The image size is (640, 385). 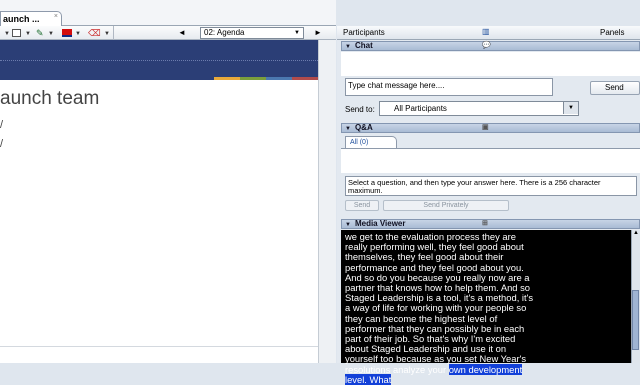 I want to click on document-tab: aunch ... ×, so click(x=31, y=19).